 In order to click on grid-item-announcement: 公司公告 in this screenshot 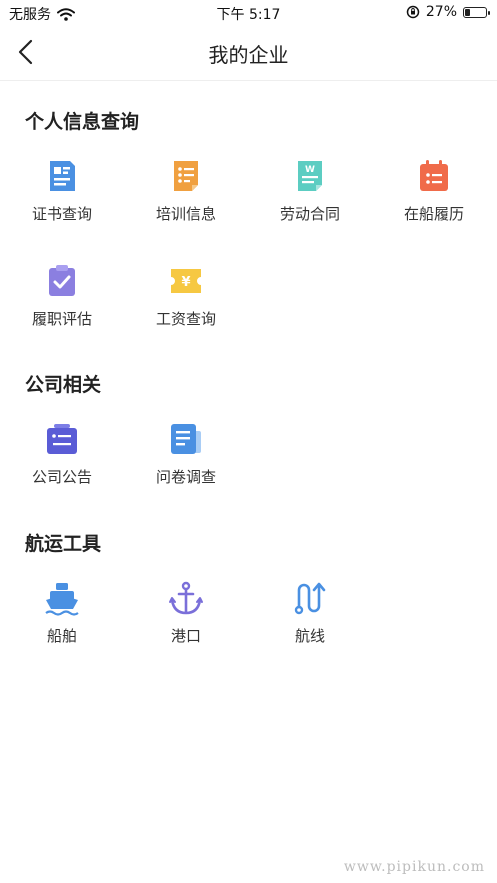, I will do `click(62, 461)`.